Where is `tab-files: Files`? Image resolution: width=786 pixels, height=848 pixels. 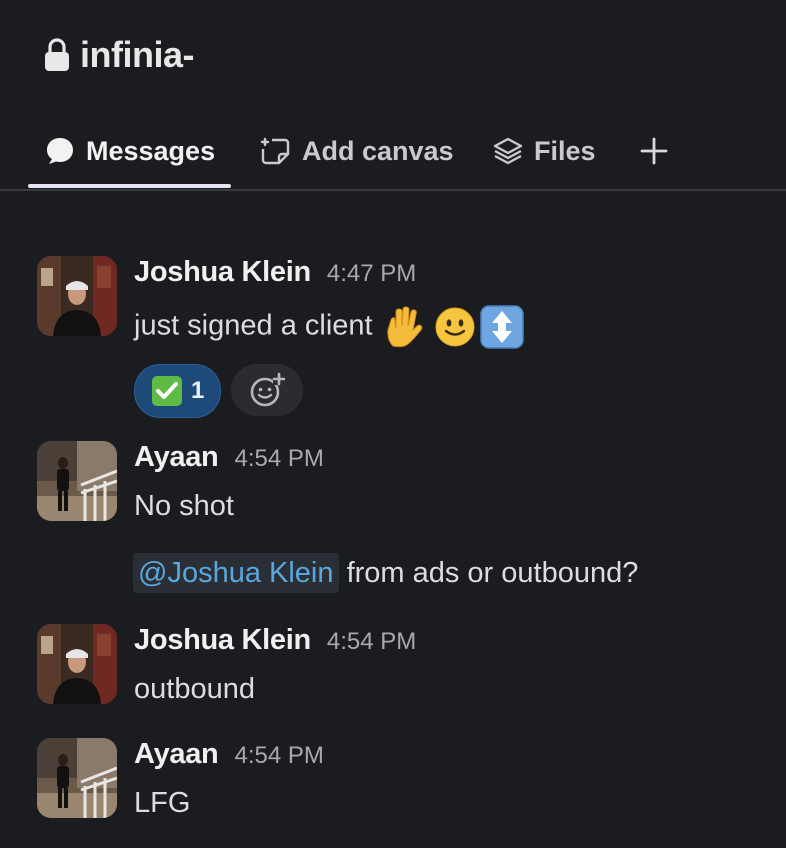 tab-files: Files is located at coordinates (544, 151).